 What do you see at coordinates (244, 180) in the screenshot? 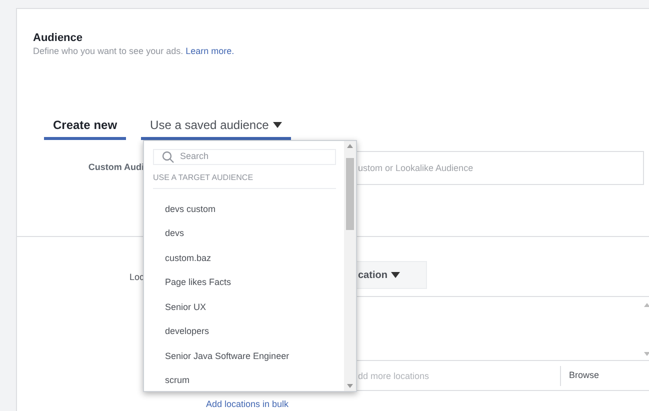
I see `list-header: USE A TARGET AUDIENCE` at bounding box center [244, 180].